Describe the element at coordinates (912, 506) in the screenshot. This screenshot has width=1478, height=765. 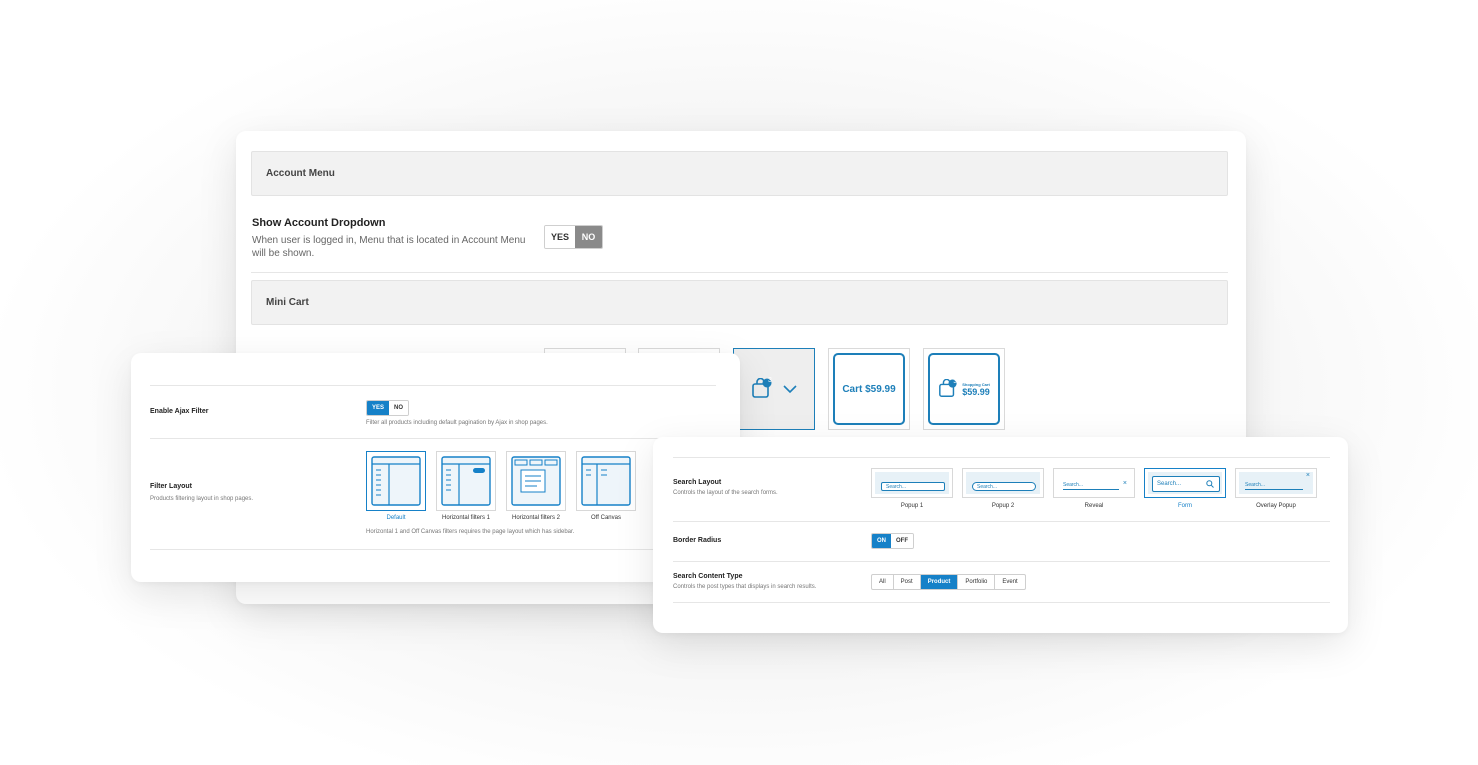
I see `search-layout-popup-1-label: Popup 1` at that location.